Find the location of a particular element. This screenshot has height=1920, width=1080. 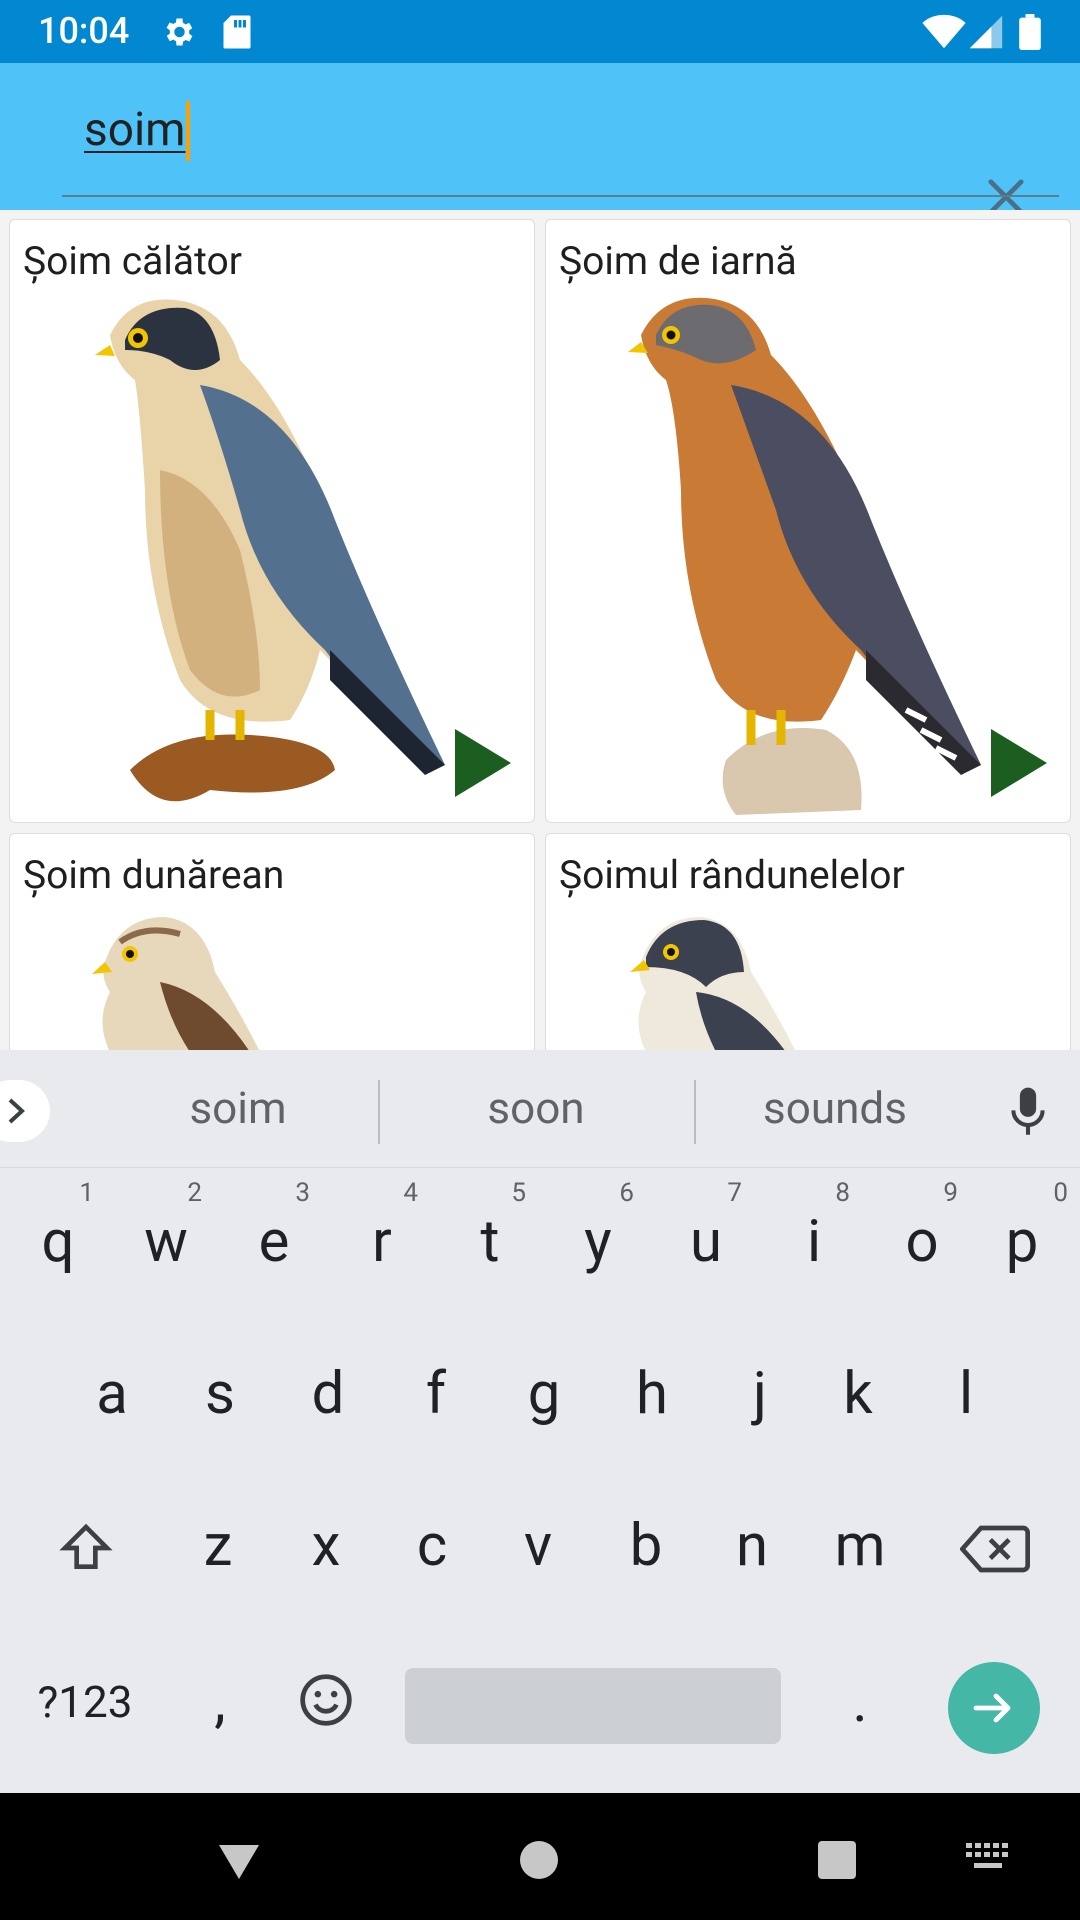

key: 4r is located at coordinates (382, 1238).